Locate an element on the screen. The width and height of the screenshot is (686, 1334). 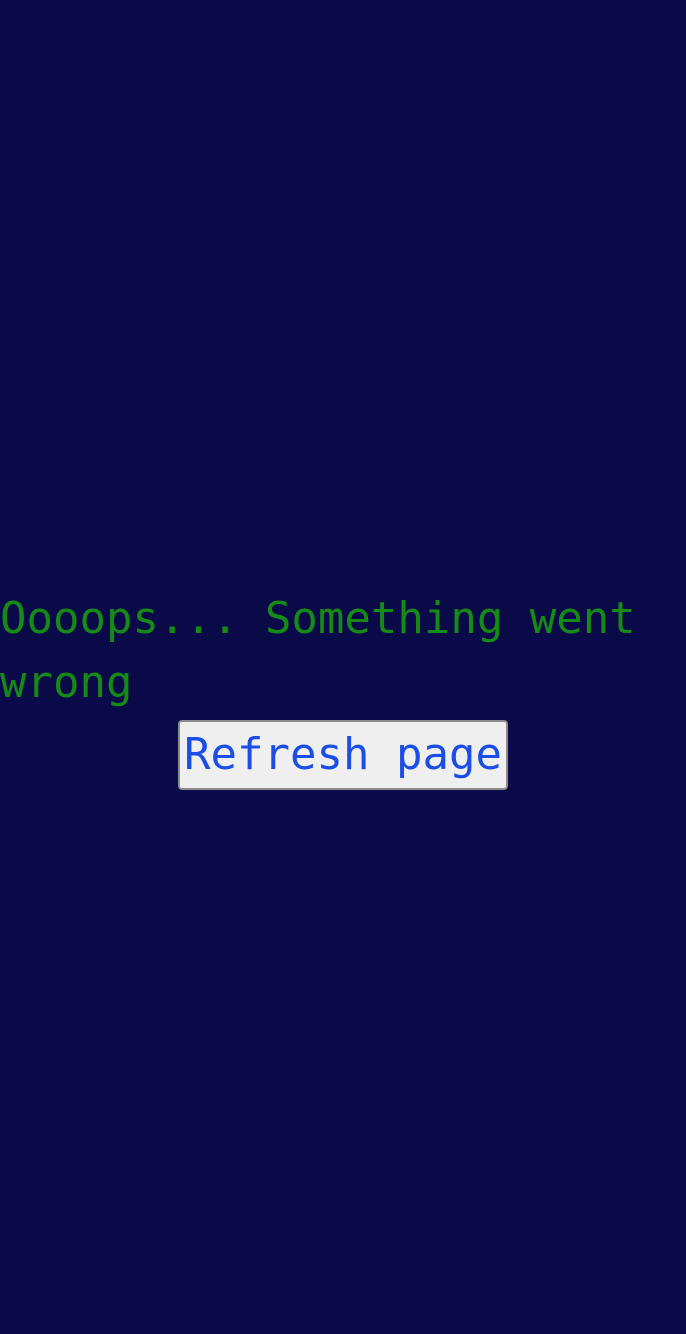
refresh-button-wrapper: Refresh page is located at coordinates (343, 755).